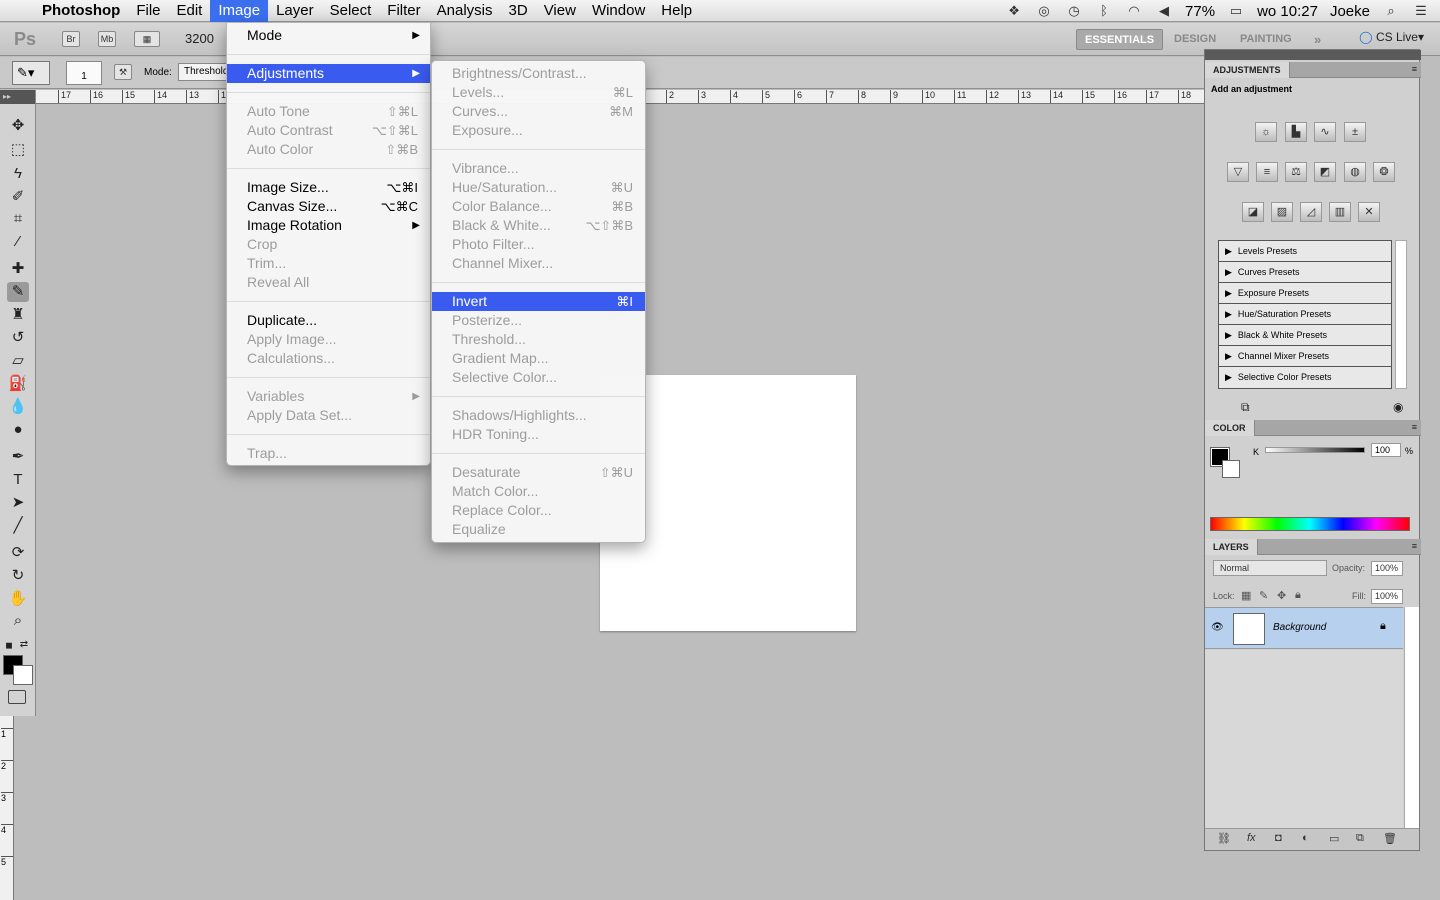  Describe the element at coordinates (1369, 212) in the screenshot. I see `selective-color-icon: ✕` at that location.